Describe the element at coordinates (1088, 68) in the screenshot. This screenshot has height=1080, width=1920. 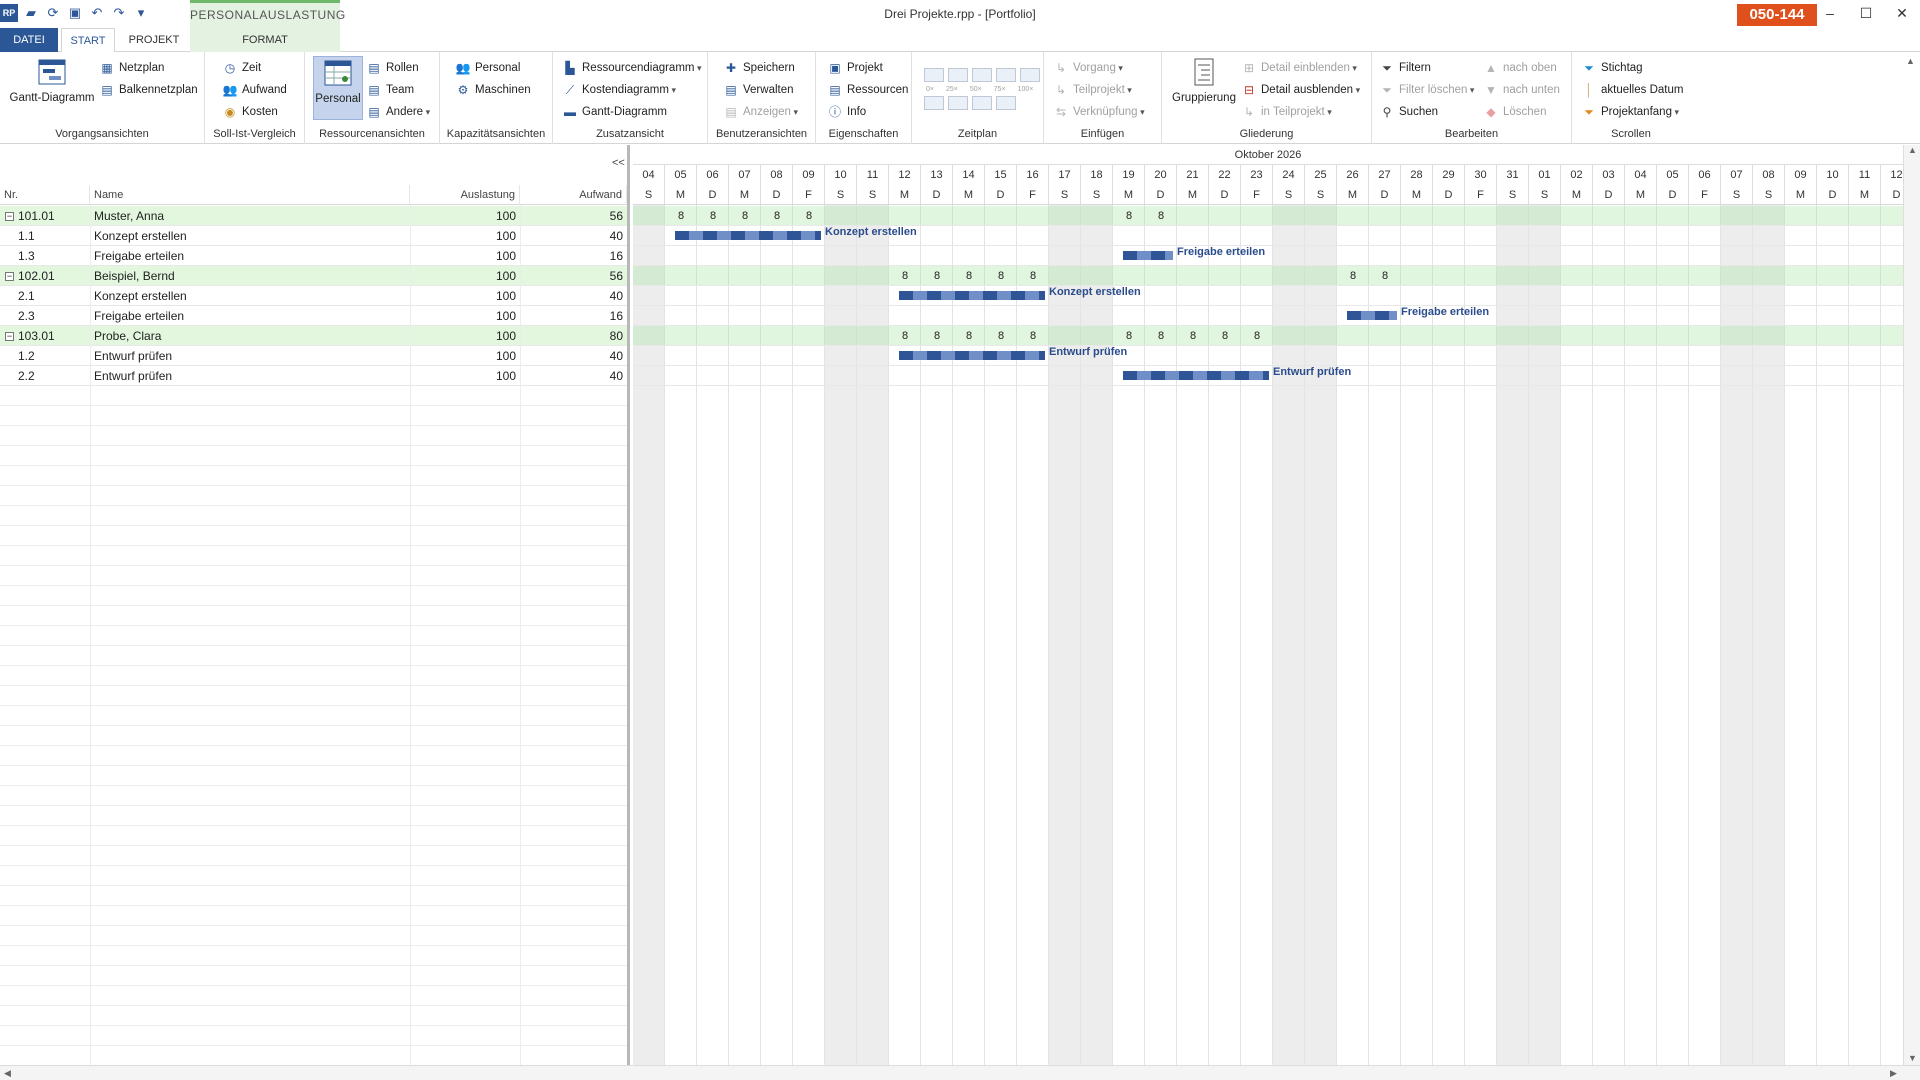
I see `vorgang-einfuegen-dropdown: ↳ Vorgang` at that location.